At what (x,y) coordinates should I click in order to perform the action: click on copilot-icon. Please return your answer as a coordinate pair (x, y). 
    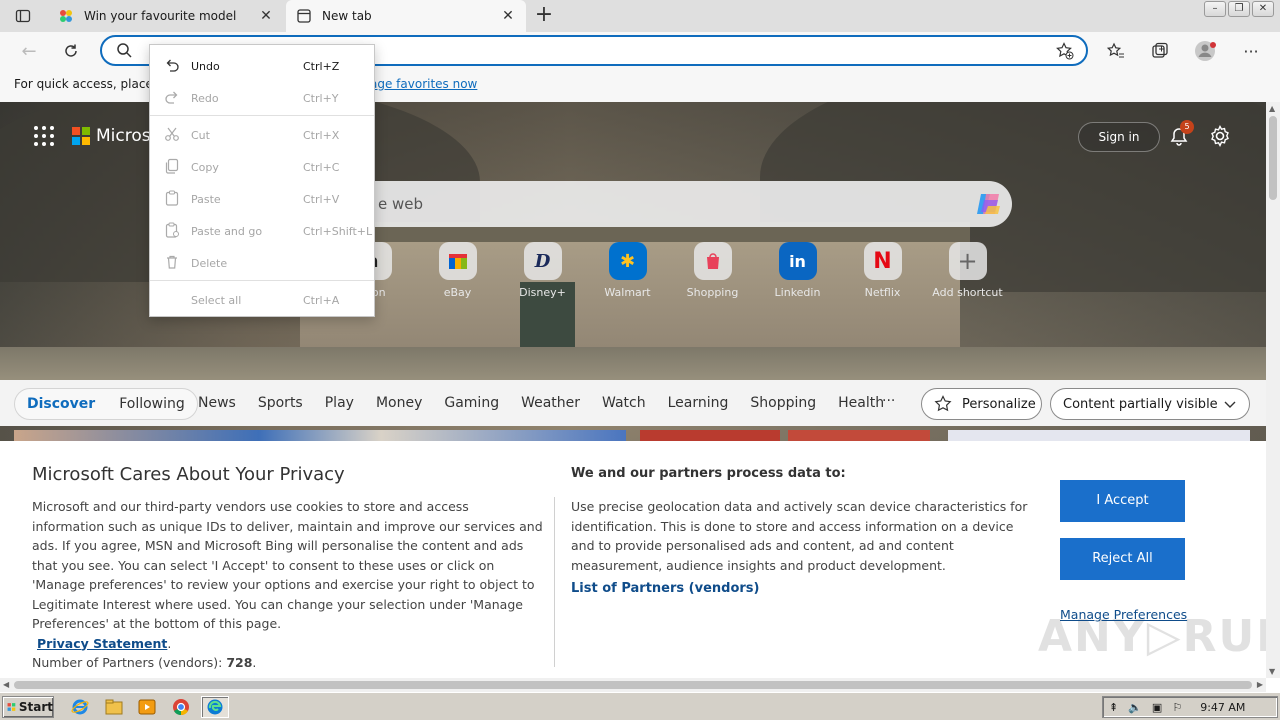
    Looking at the image, I should click on (988, 204).